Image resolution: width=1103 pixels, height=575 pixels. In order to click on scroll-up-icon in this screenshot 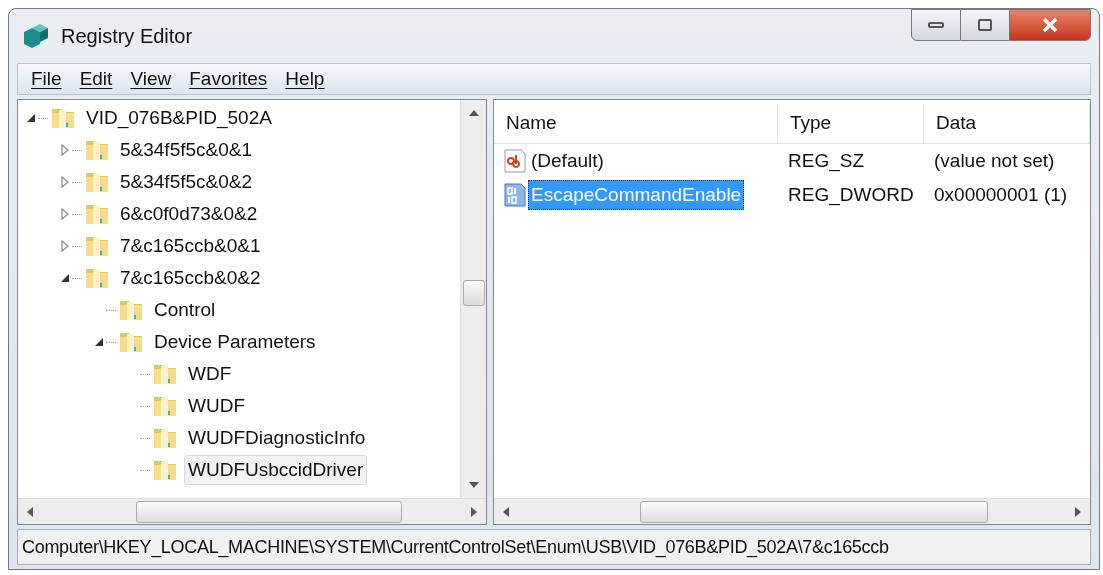, I will do `click(473, 113)`.